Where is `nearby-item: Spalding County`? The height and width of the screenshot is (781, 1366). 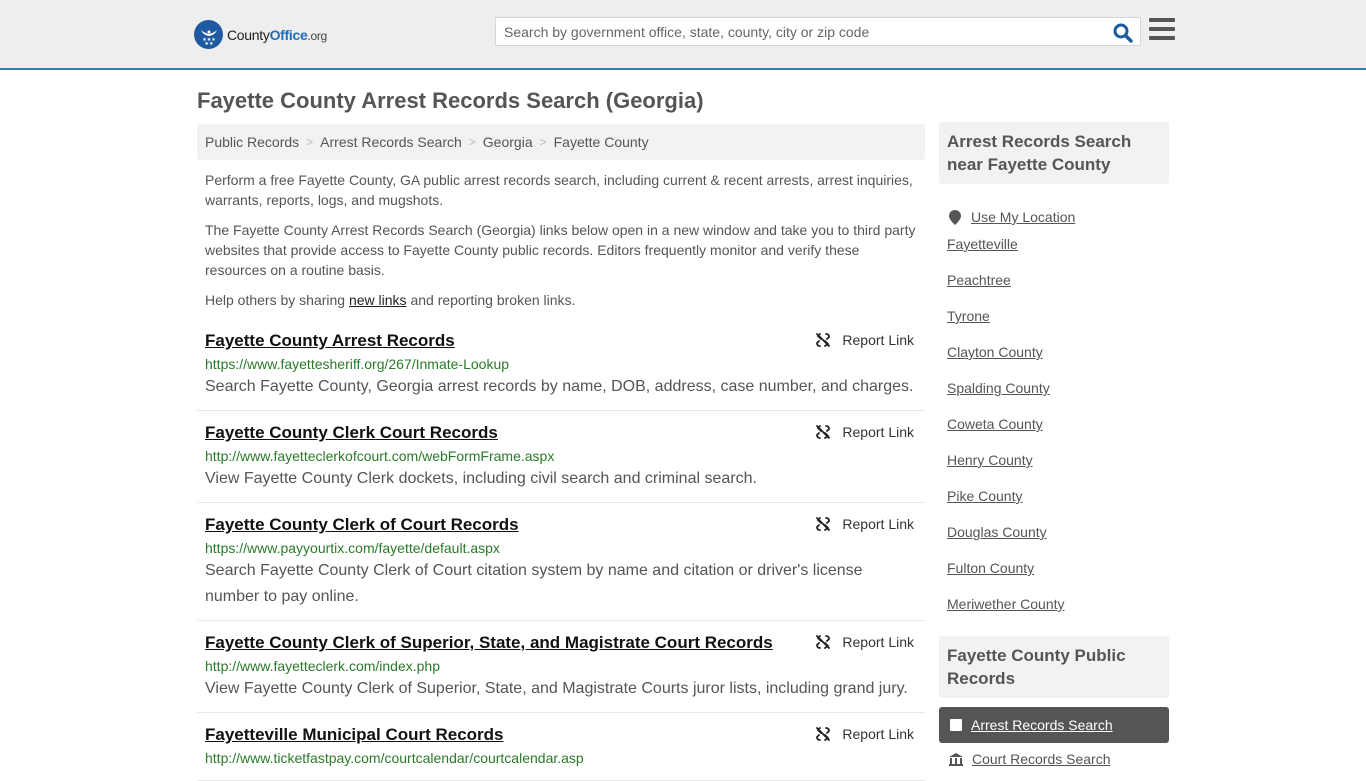 nearby-item: Spalding County is located at coordinates (1058, 396).